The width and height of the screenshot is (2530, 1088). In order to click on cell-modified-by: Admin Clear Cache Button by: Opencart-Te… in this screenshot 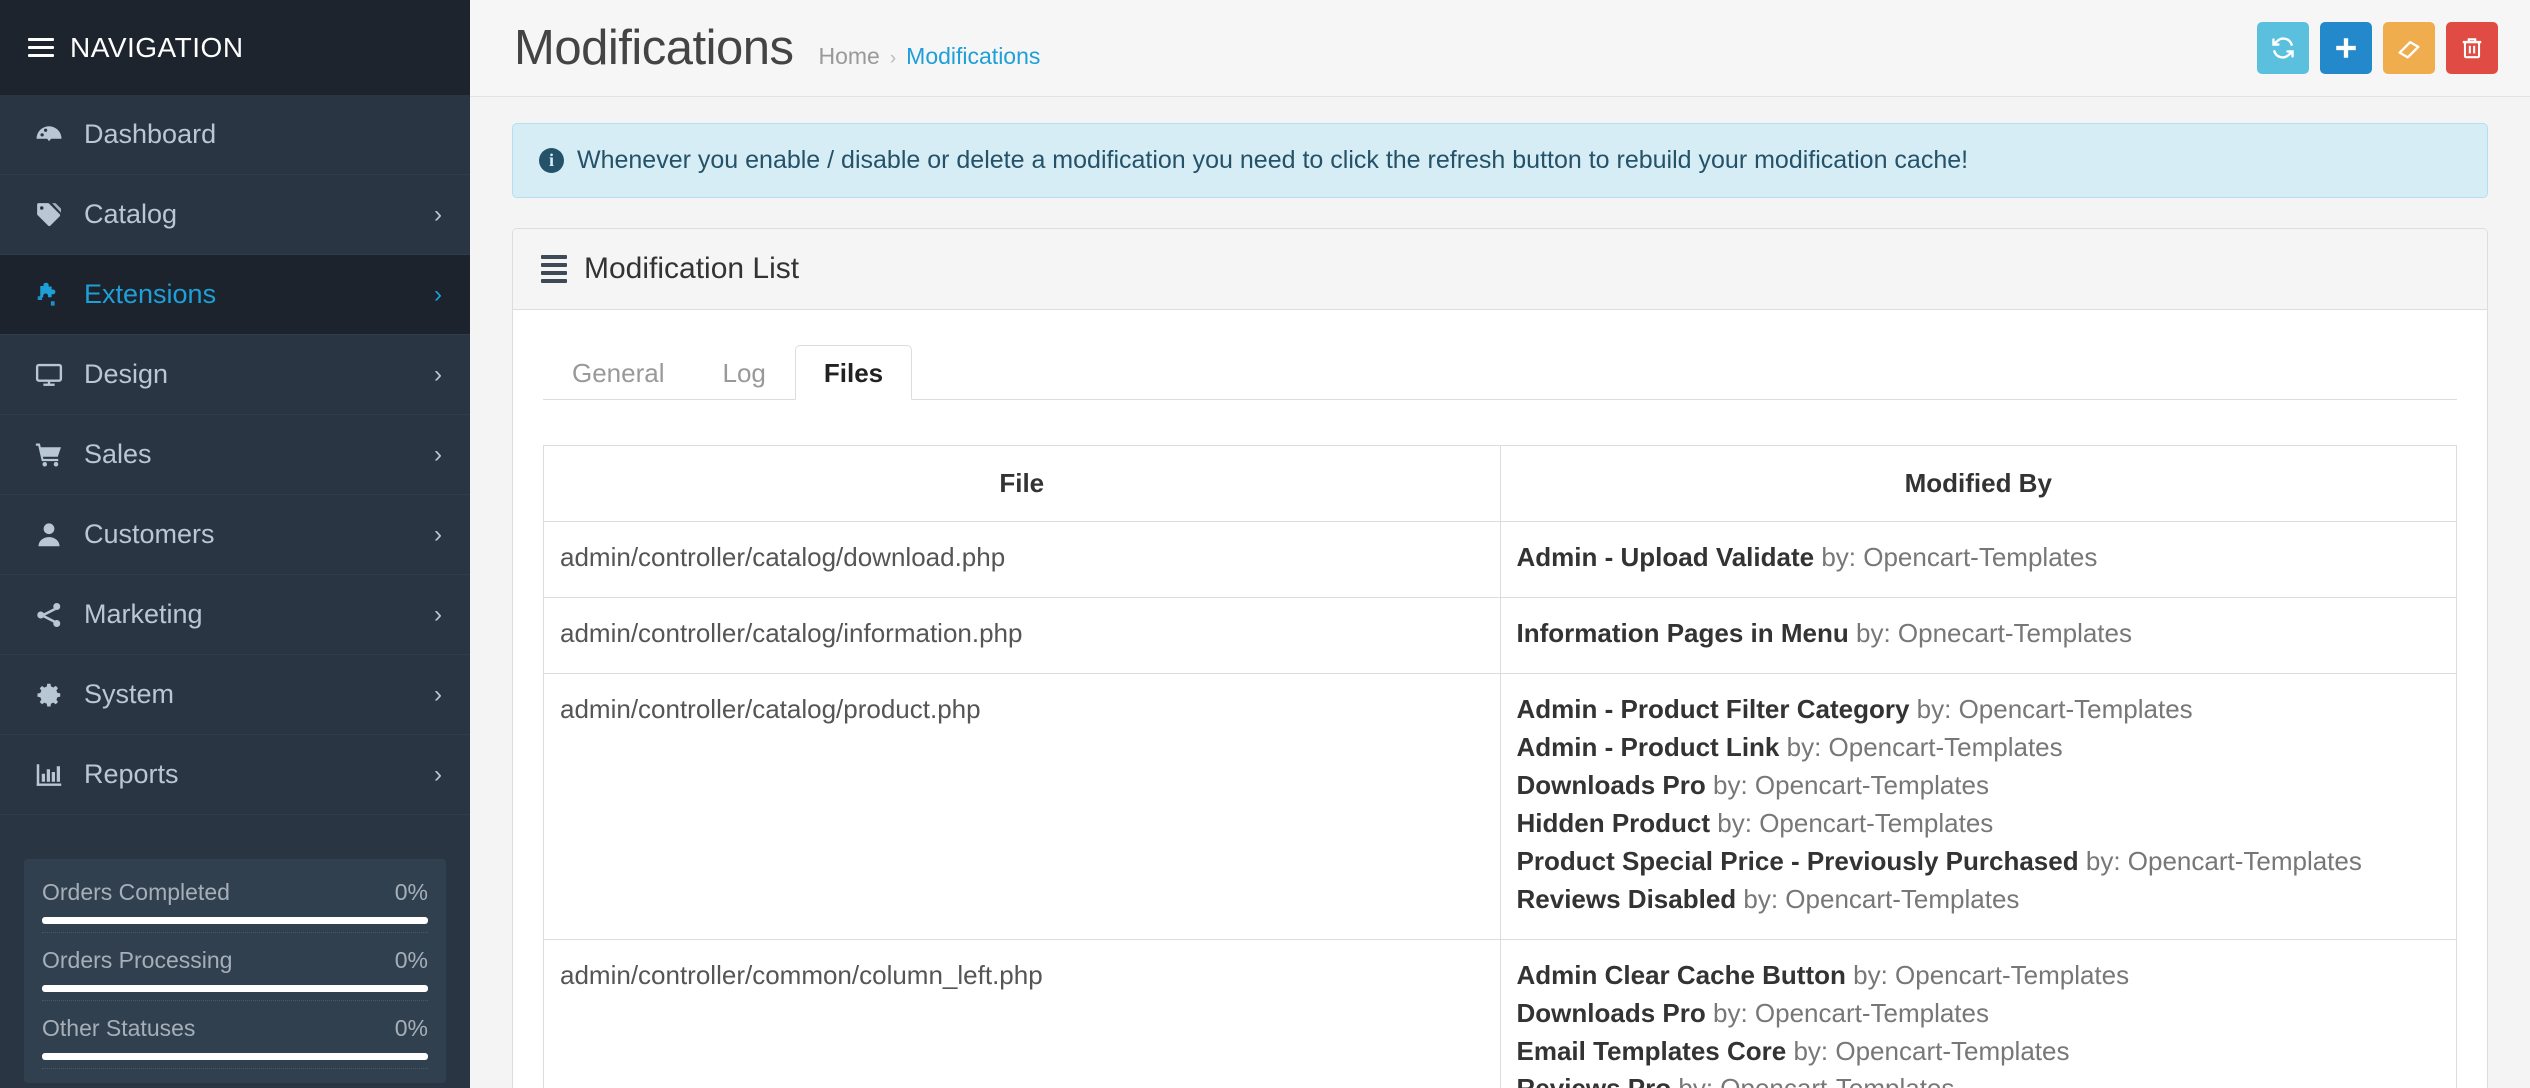, I will do `click(1978, 1013)`.